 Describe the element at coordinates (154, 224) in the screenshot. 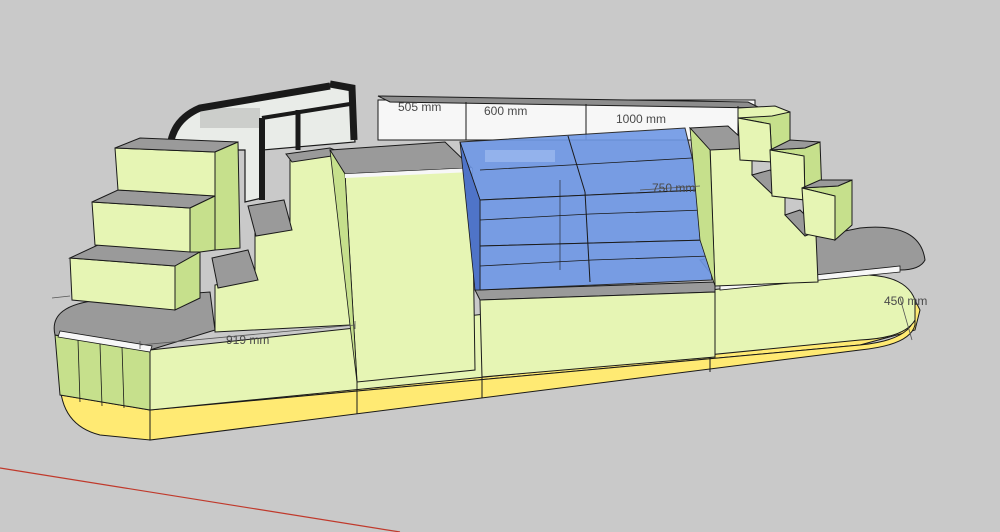

I see `left-stair-display` at that location.